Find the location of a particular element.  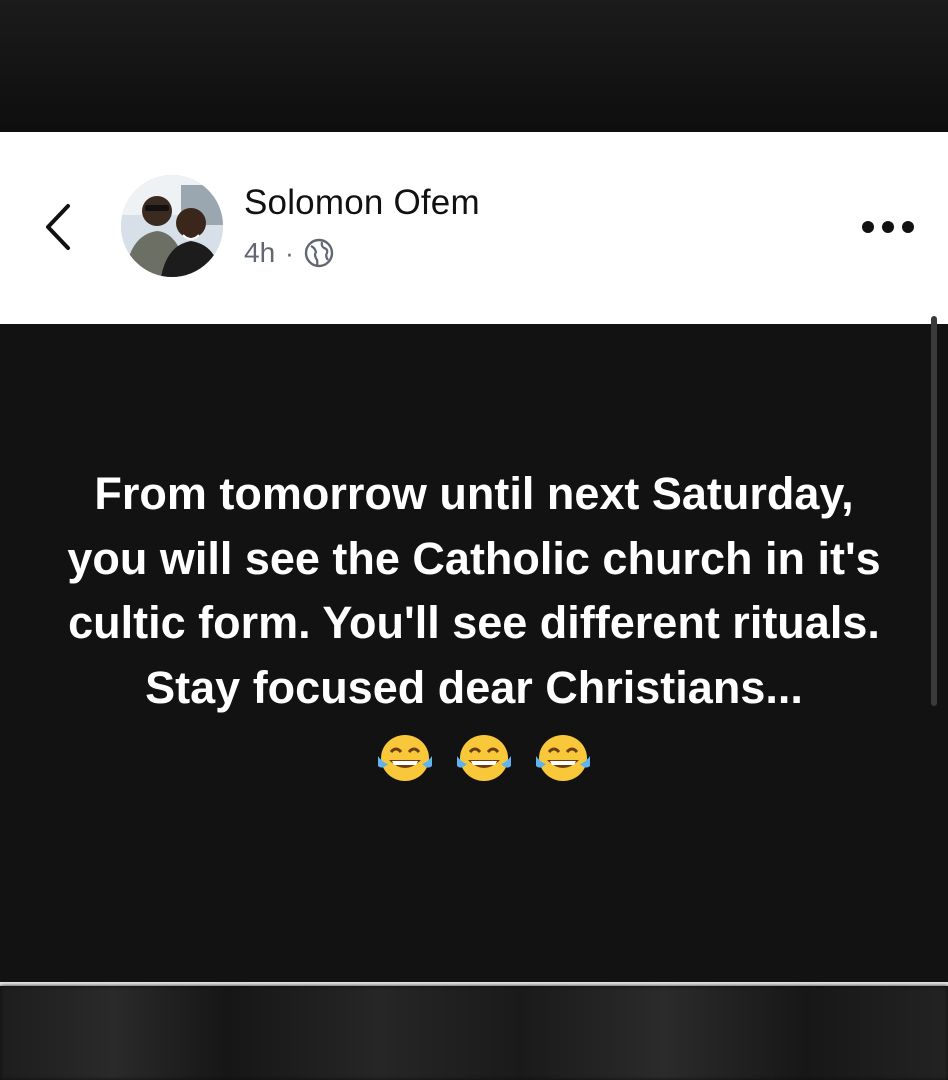

scrollbar is located at coordinates (934, 511).